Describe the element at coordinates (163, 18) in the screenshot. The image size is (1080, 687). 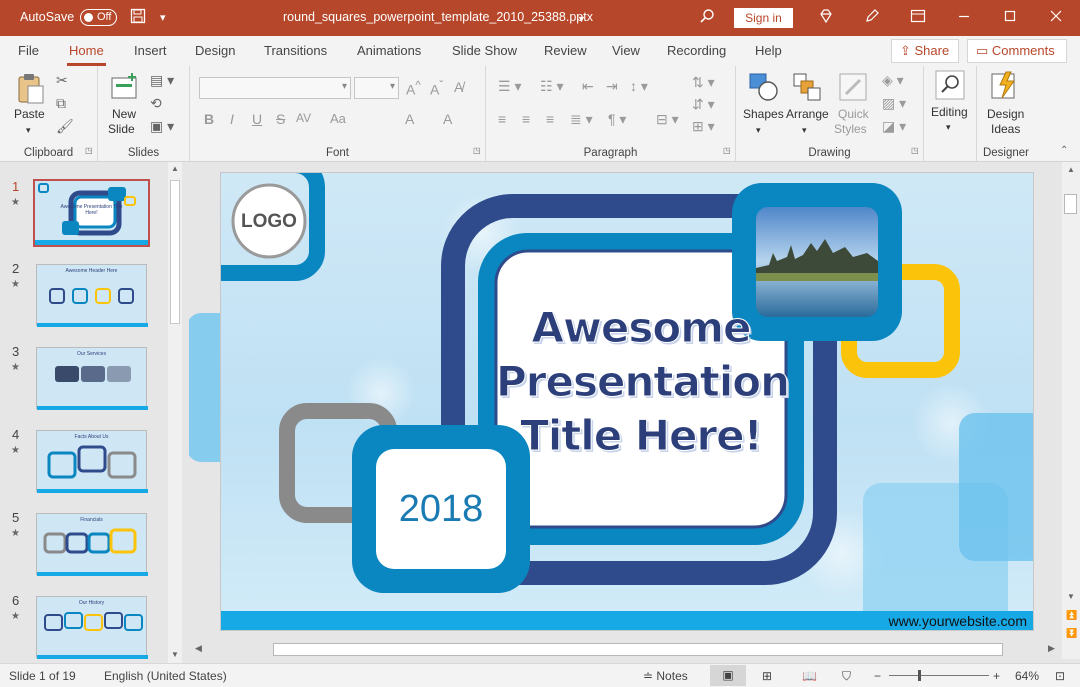
I see `customize-qat-icon: ▾` at that location.